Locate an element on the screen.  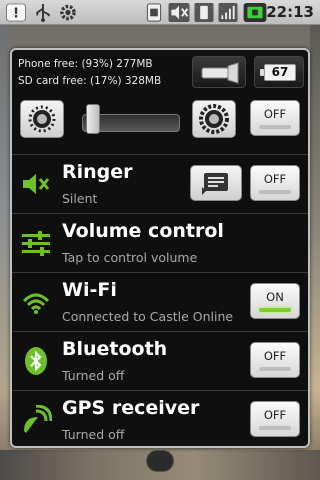
brightness-down-button is located at coordinates (42, 119).